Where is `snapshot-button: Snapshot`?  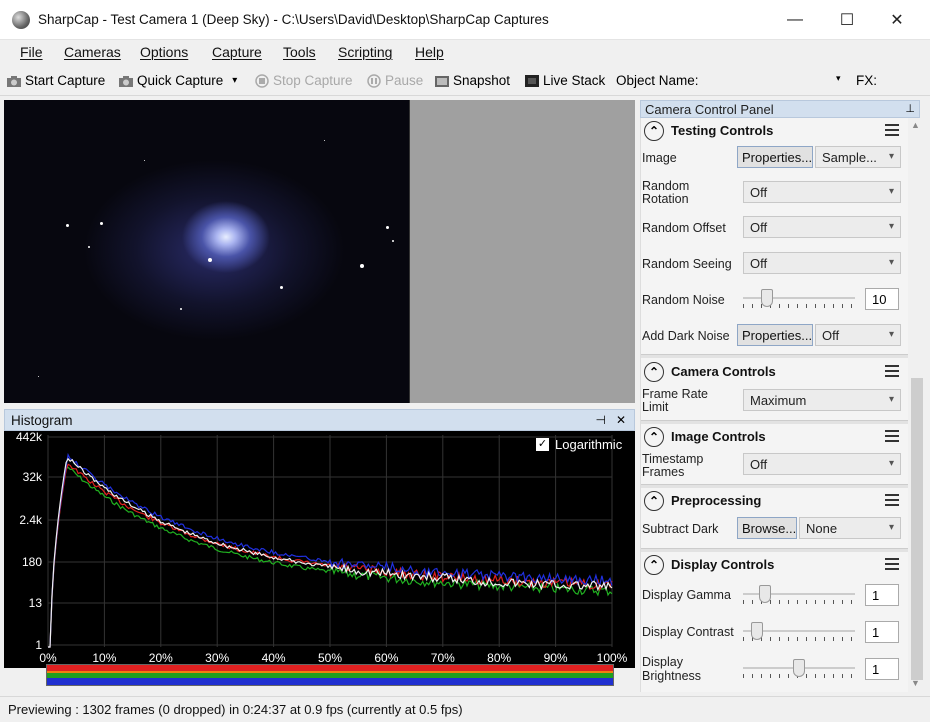
snapshot-button: Snapshot is located at coordinates (472, 80).